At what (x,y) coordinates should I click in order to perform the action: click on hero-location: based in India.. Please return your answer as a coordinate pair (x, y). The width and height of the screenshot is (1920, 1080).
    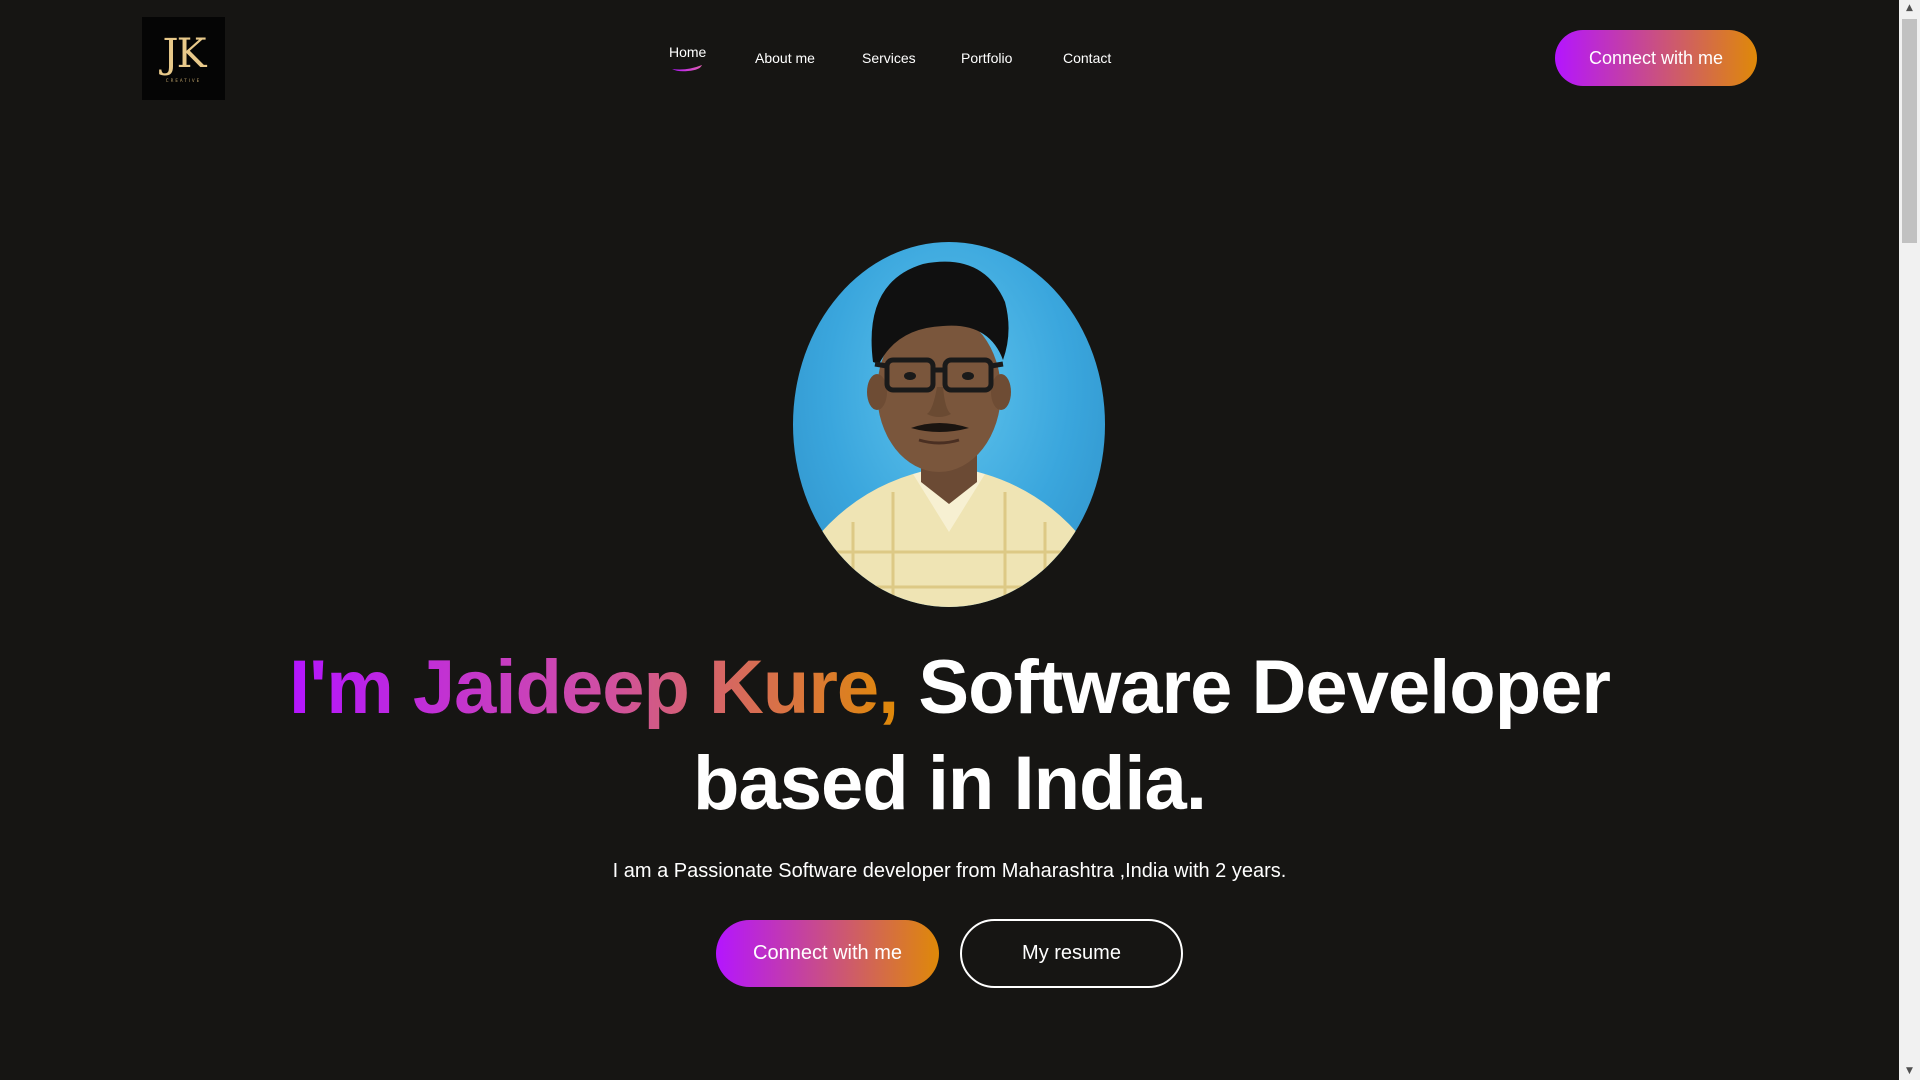
    Looking at the image, I should click on (950, 783).